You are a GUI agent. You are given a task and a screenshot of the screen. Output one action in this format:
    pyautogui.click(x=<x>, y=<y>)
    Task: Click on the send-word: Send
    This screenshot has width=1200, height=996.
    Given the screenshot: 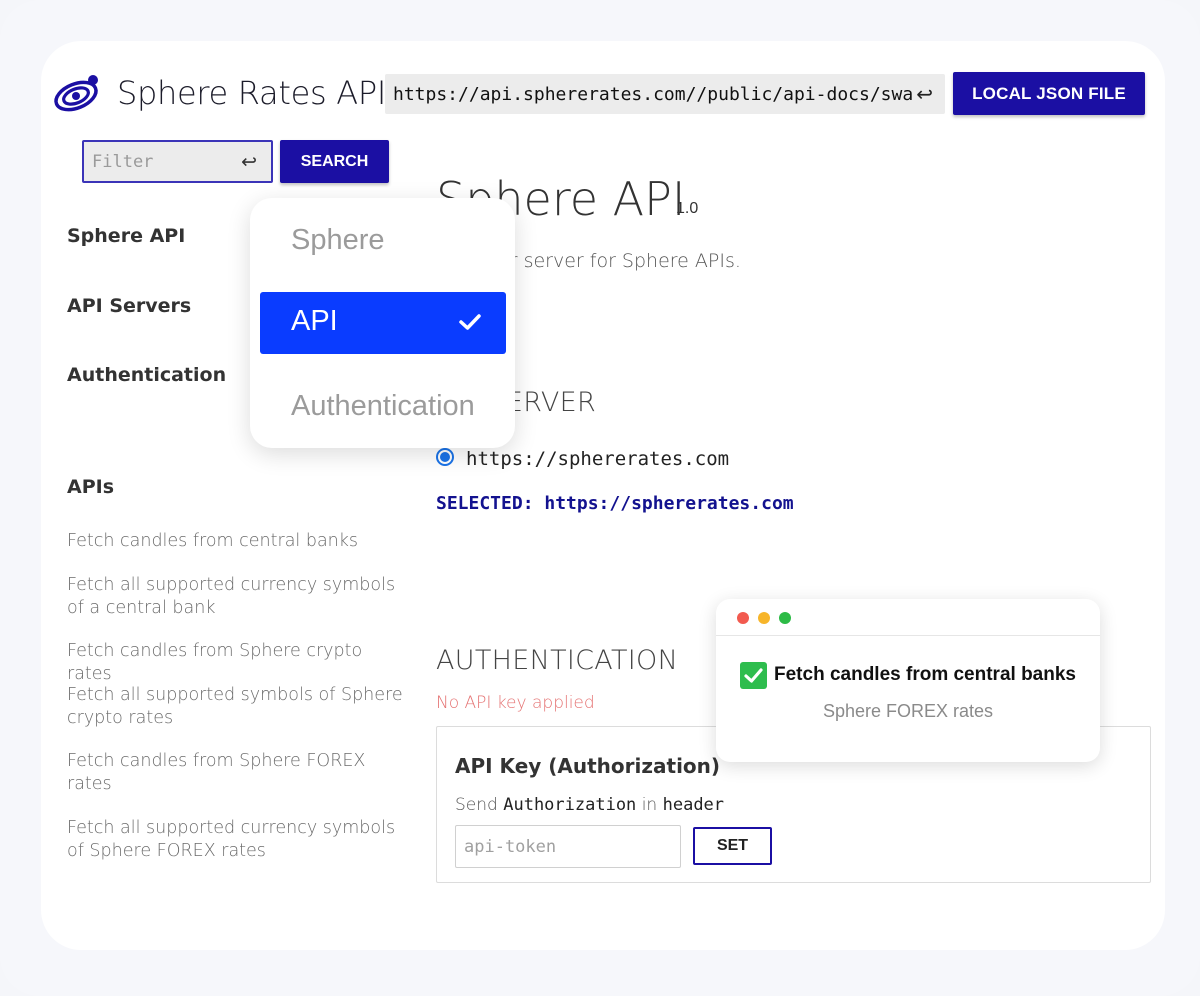 What is the action you would take?
    pyautogui.click(x=476, y=805)
    